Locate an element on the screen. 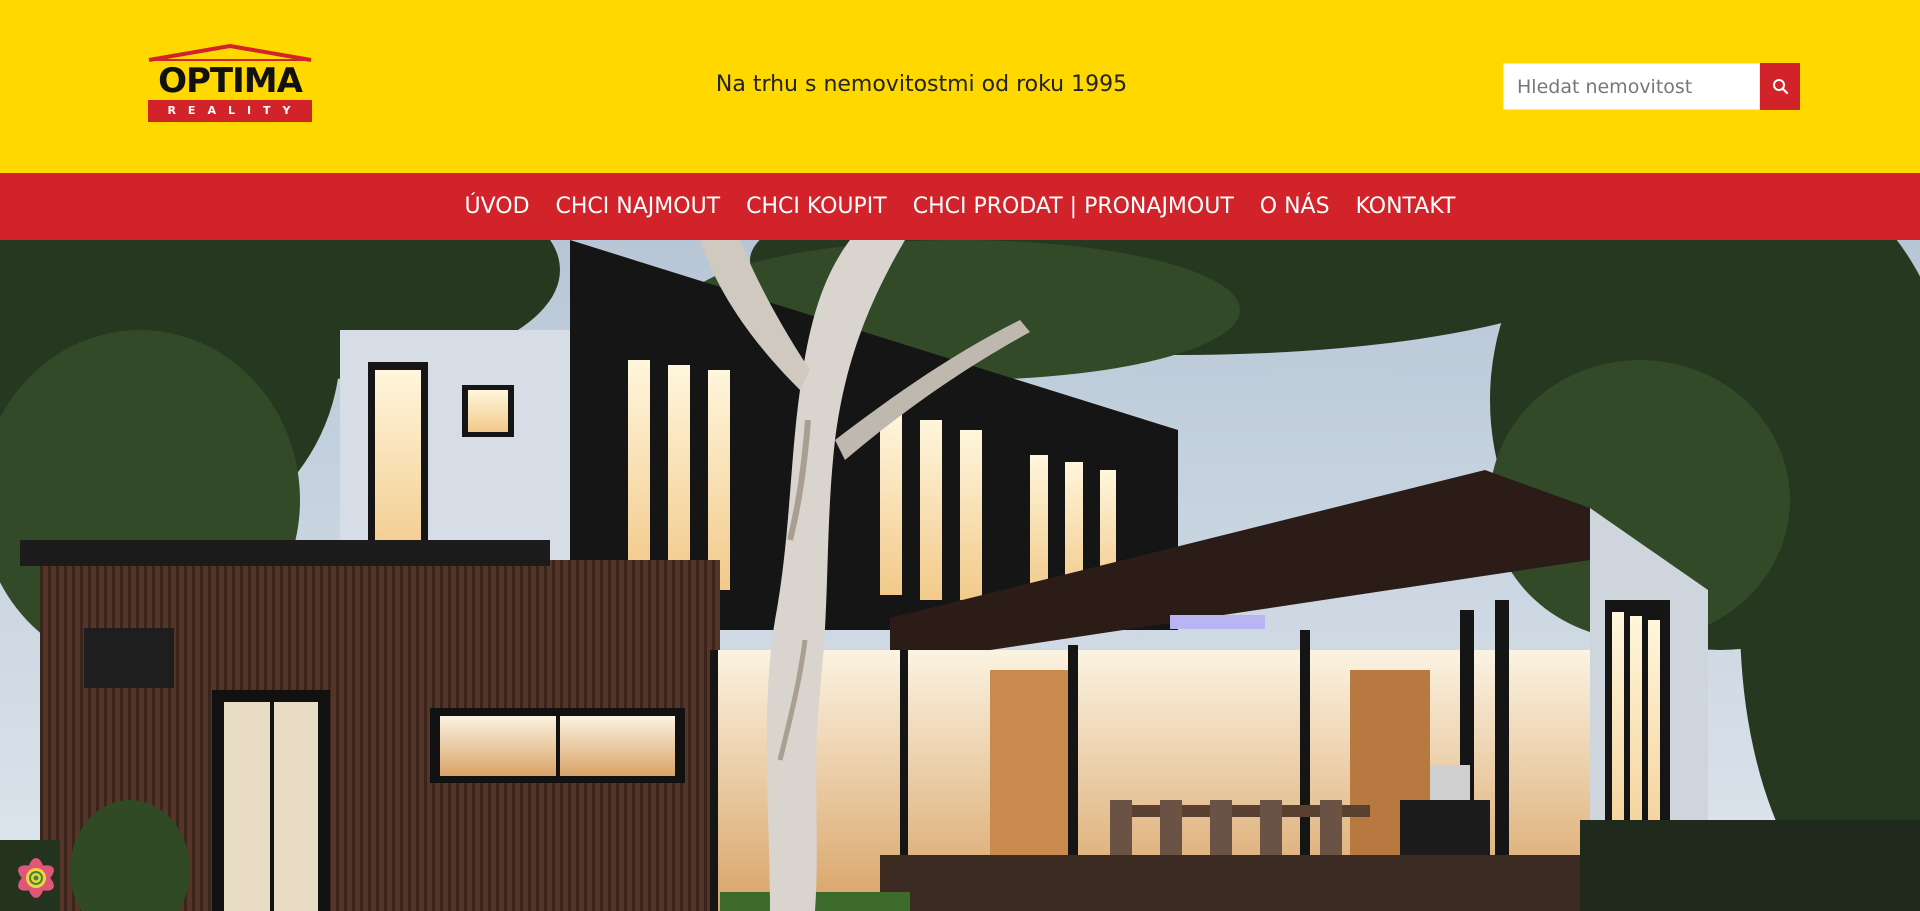 The width and height of the screenshot is (1920, 911). nav-item-chci-najmout: CHCI NAJMOUT is located at coordinates (638, 206).